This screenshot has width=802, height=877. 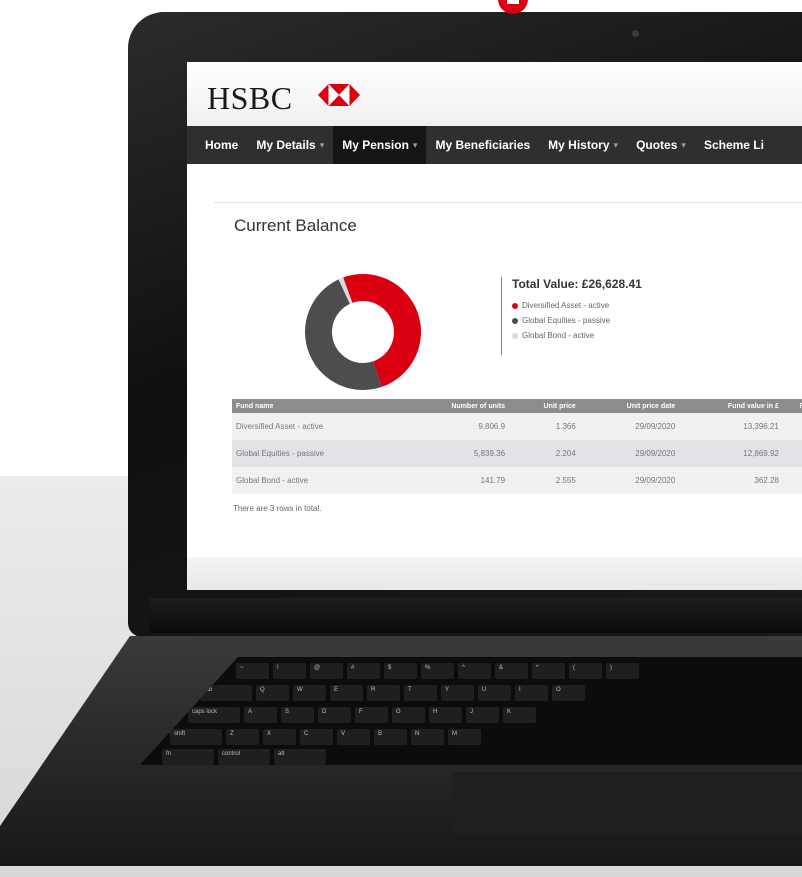 I want to click on key-label: I, so click(x=520, y=690).